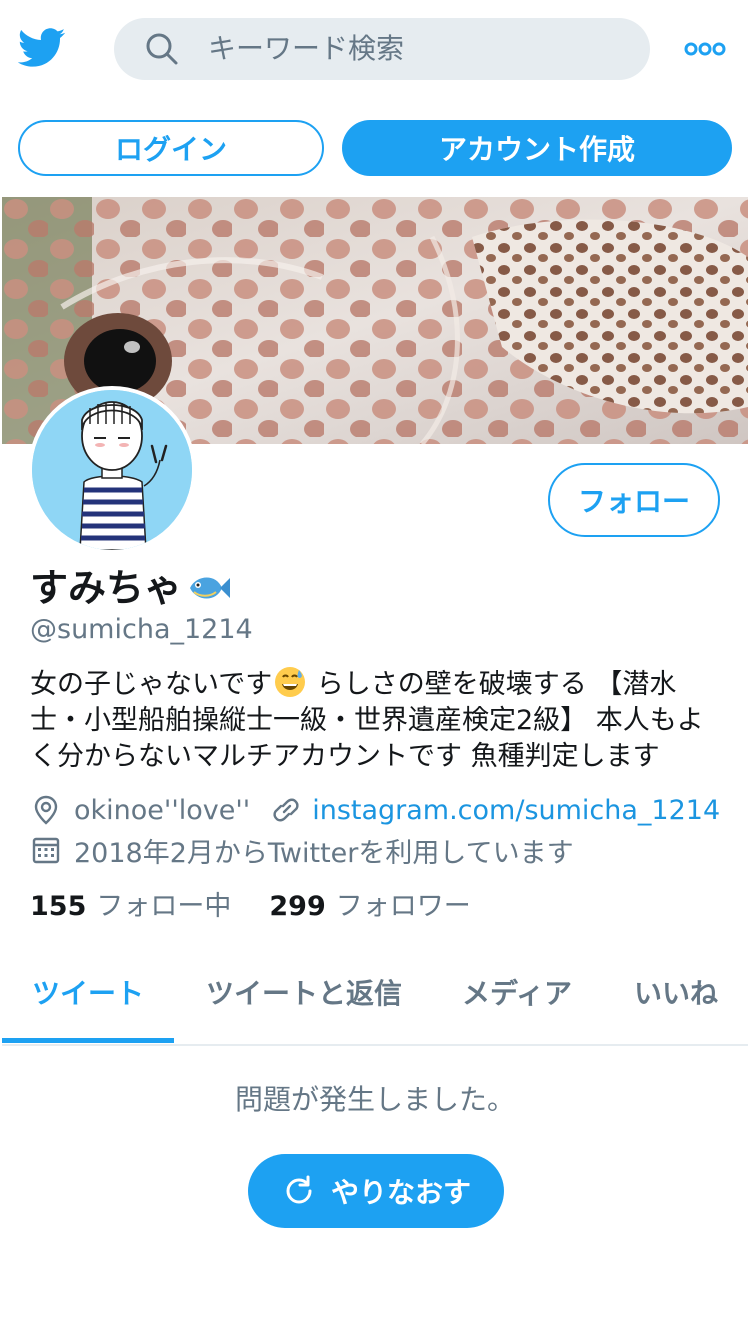  What do you see at coordinates (297, 906) in the screenshot?
I see `followers-count: 299` at bounding box center [297, 906].